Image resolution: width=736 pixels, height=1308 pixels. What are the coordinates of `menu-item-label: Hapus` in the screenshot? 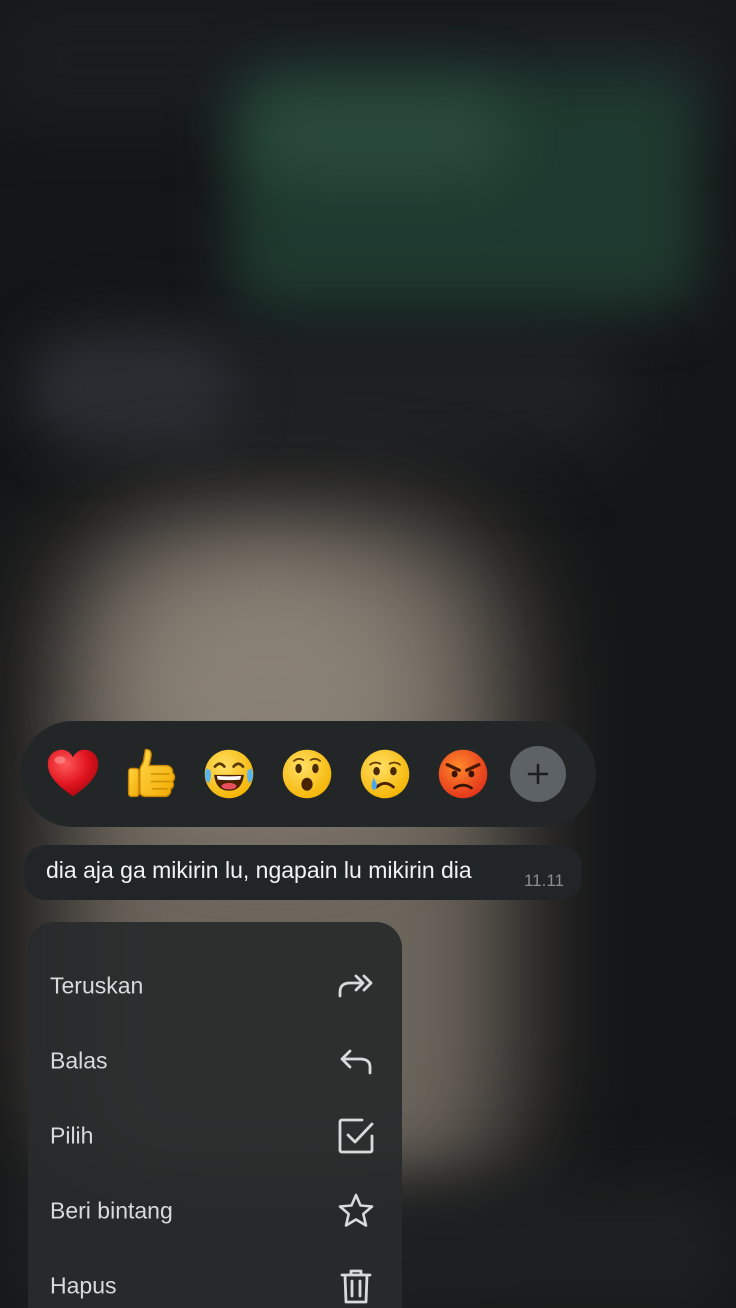 It's located at (83, 1285).